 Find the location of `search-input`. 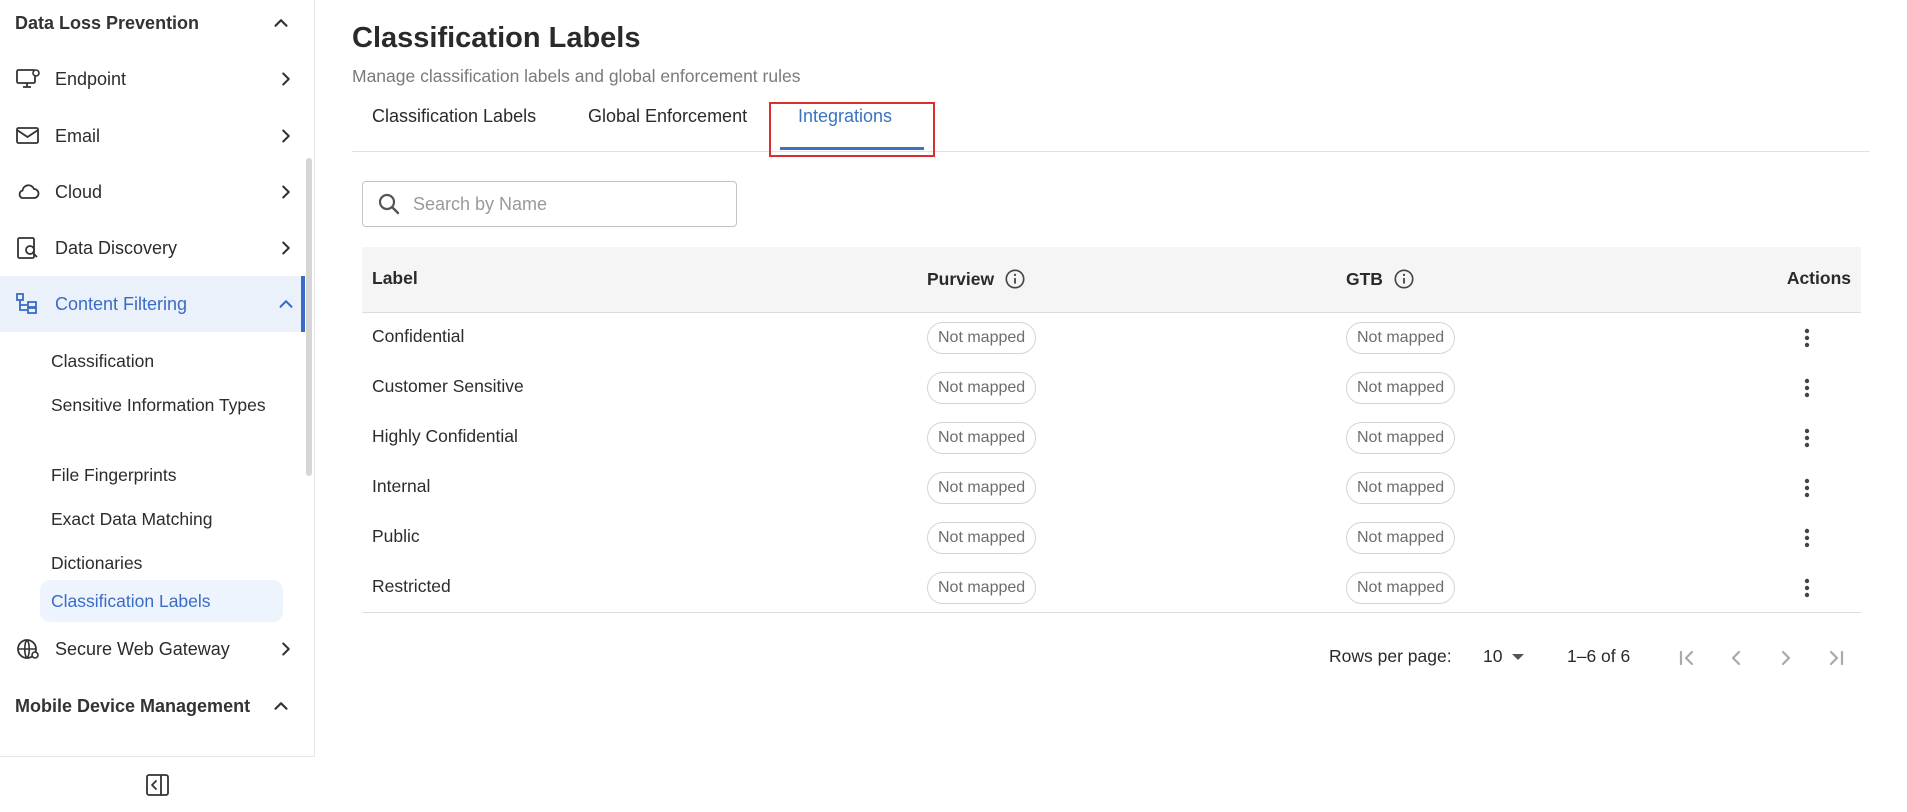

search-input is located at coordinates (563, 204).